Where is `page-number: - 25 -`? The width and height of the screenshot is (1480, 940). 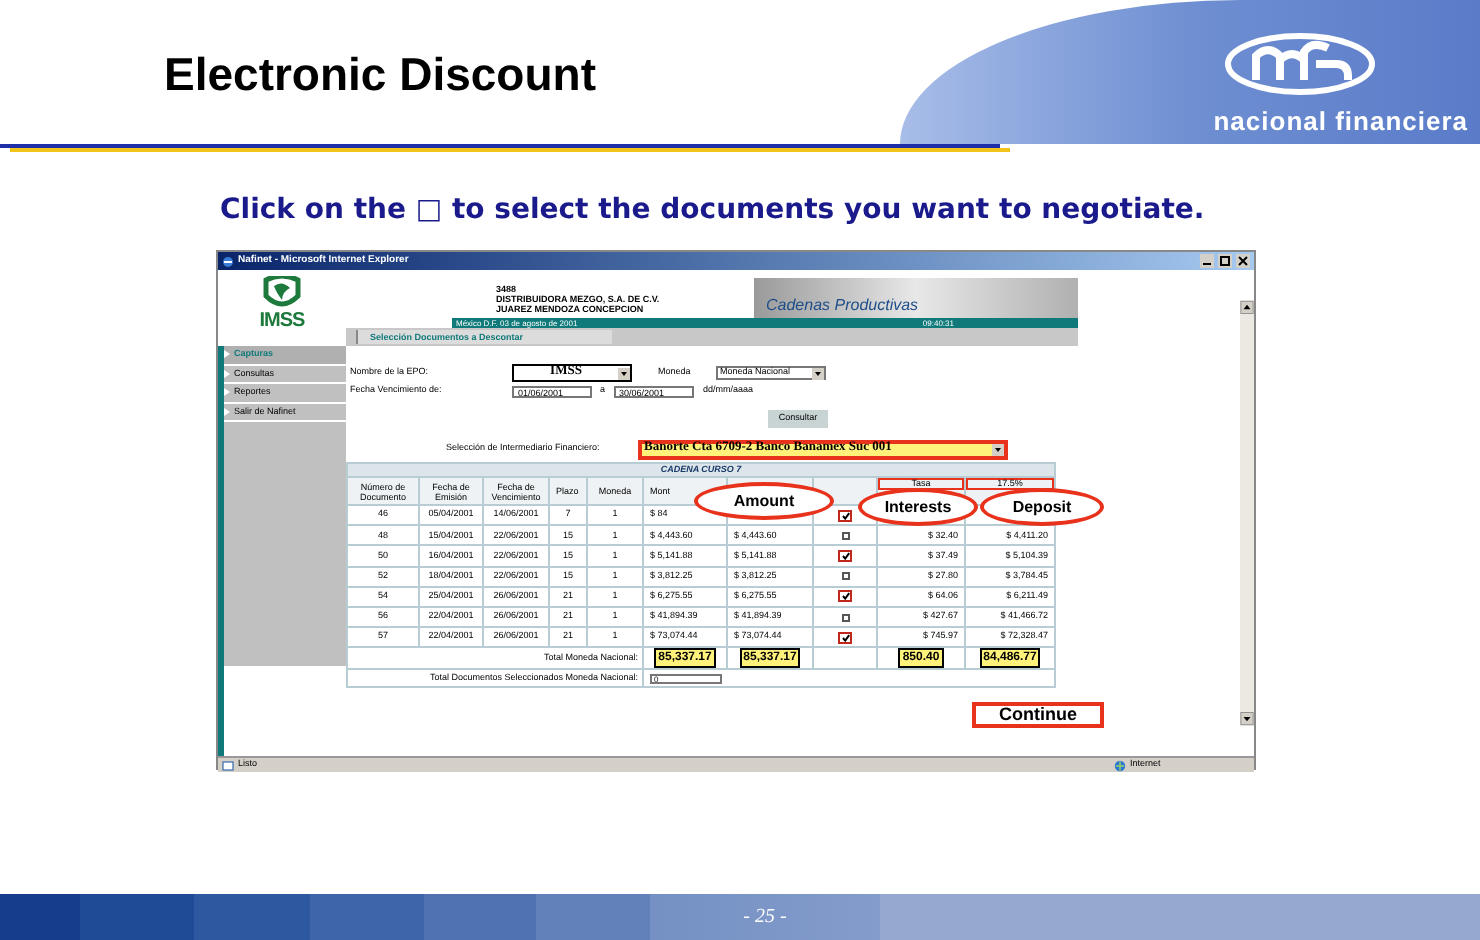 page-number: - 25 - is located at coordinates (765, 918).